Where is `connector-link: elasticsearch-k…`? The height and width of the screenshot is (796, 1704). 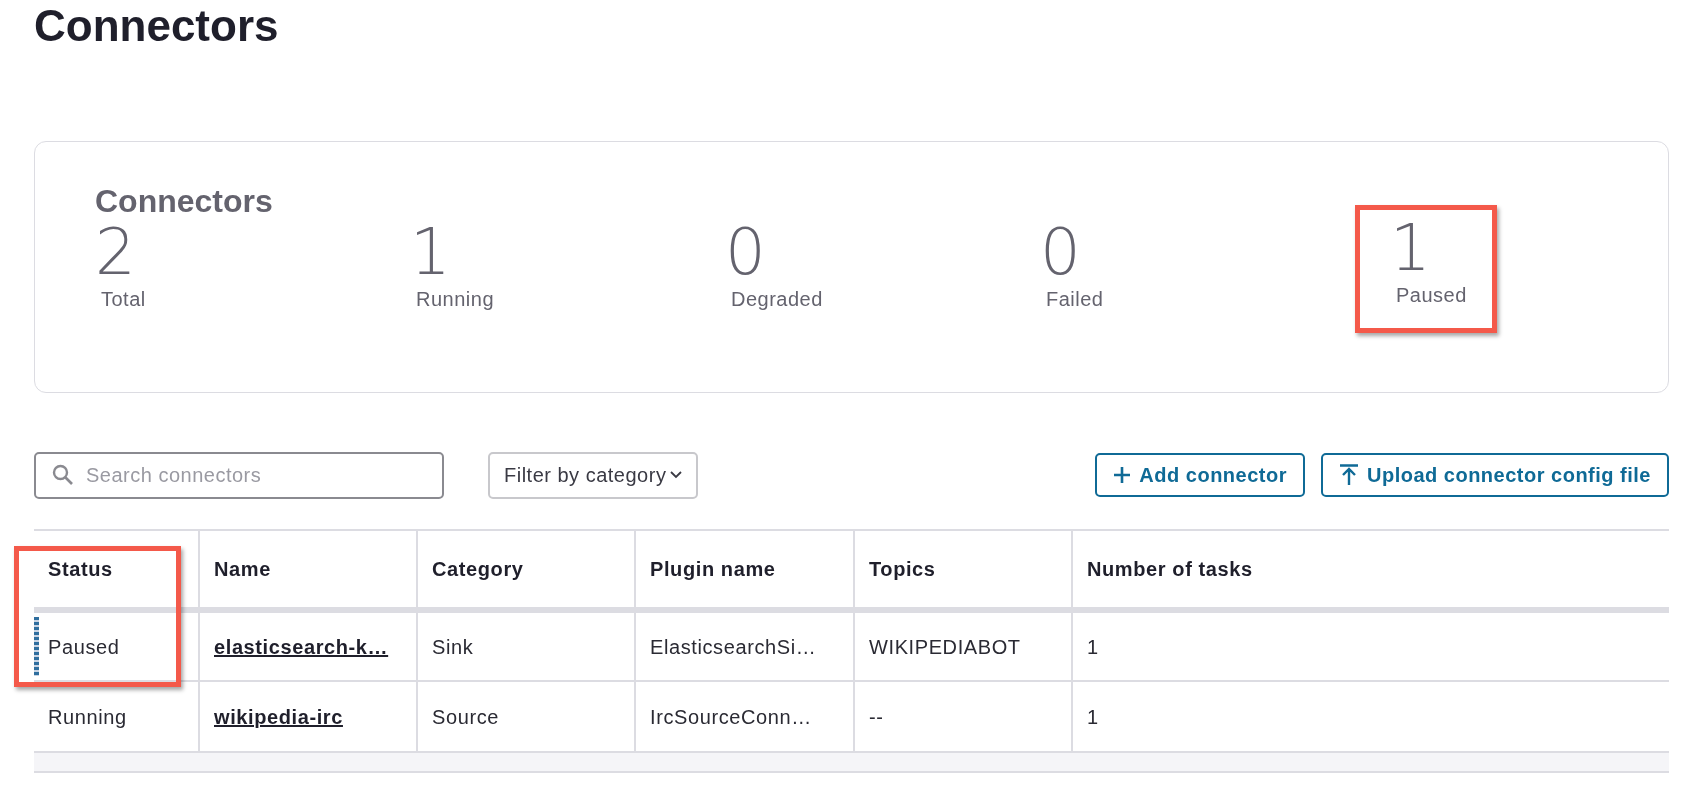
connector-link: elasticsearch-k… is located at coordinates (301, 646).